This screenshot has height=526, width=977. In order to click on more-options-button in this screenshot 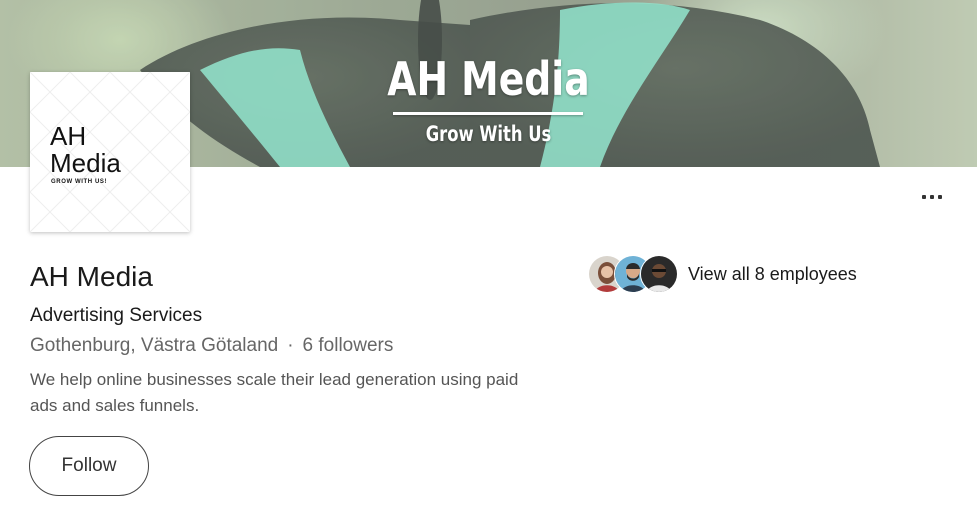, I will do `click(932, 197)`.